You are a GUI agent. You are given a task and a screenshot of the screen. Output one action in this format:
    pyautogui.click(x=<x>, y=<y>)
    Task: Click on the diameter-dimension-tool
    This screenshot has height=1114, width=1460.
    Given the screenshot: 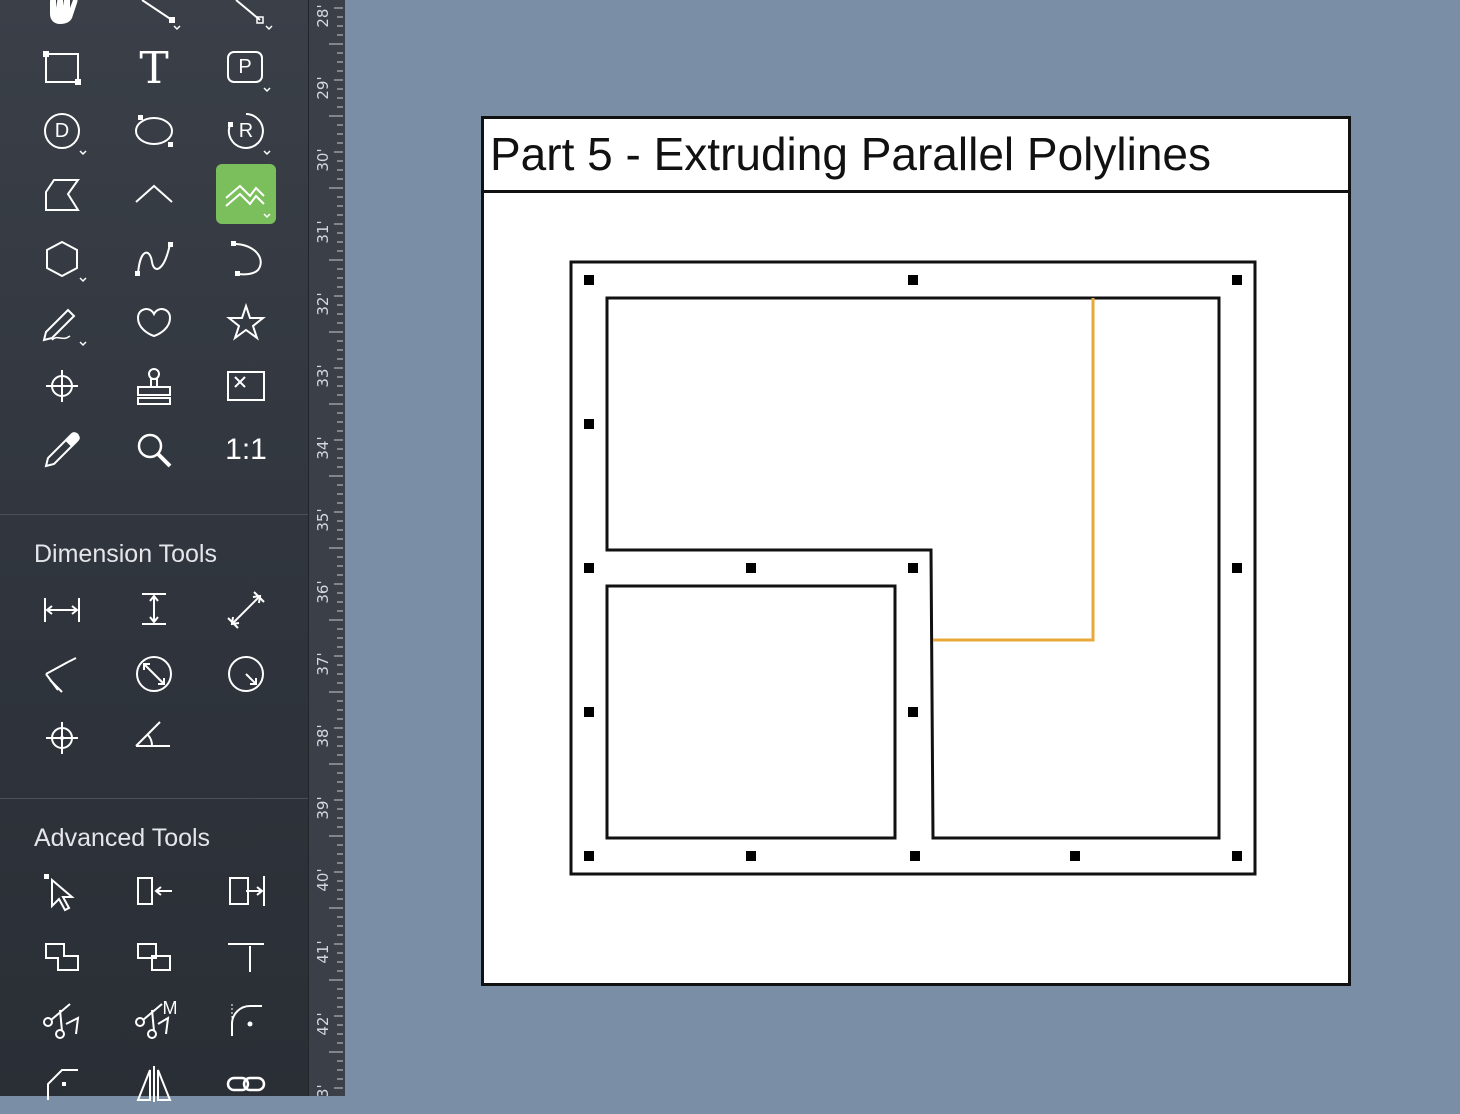 What is the action you would take?
    pyautogui.click(x=154, y=674)
    